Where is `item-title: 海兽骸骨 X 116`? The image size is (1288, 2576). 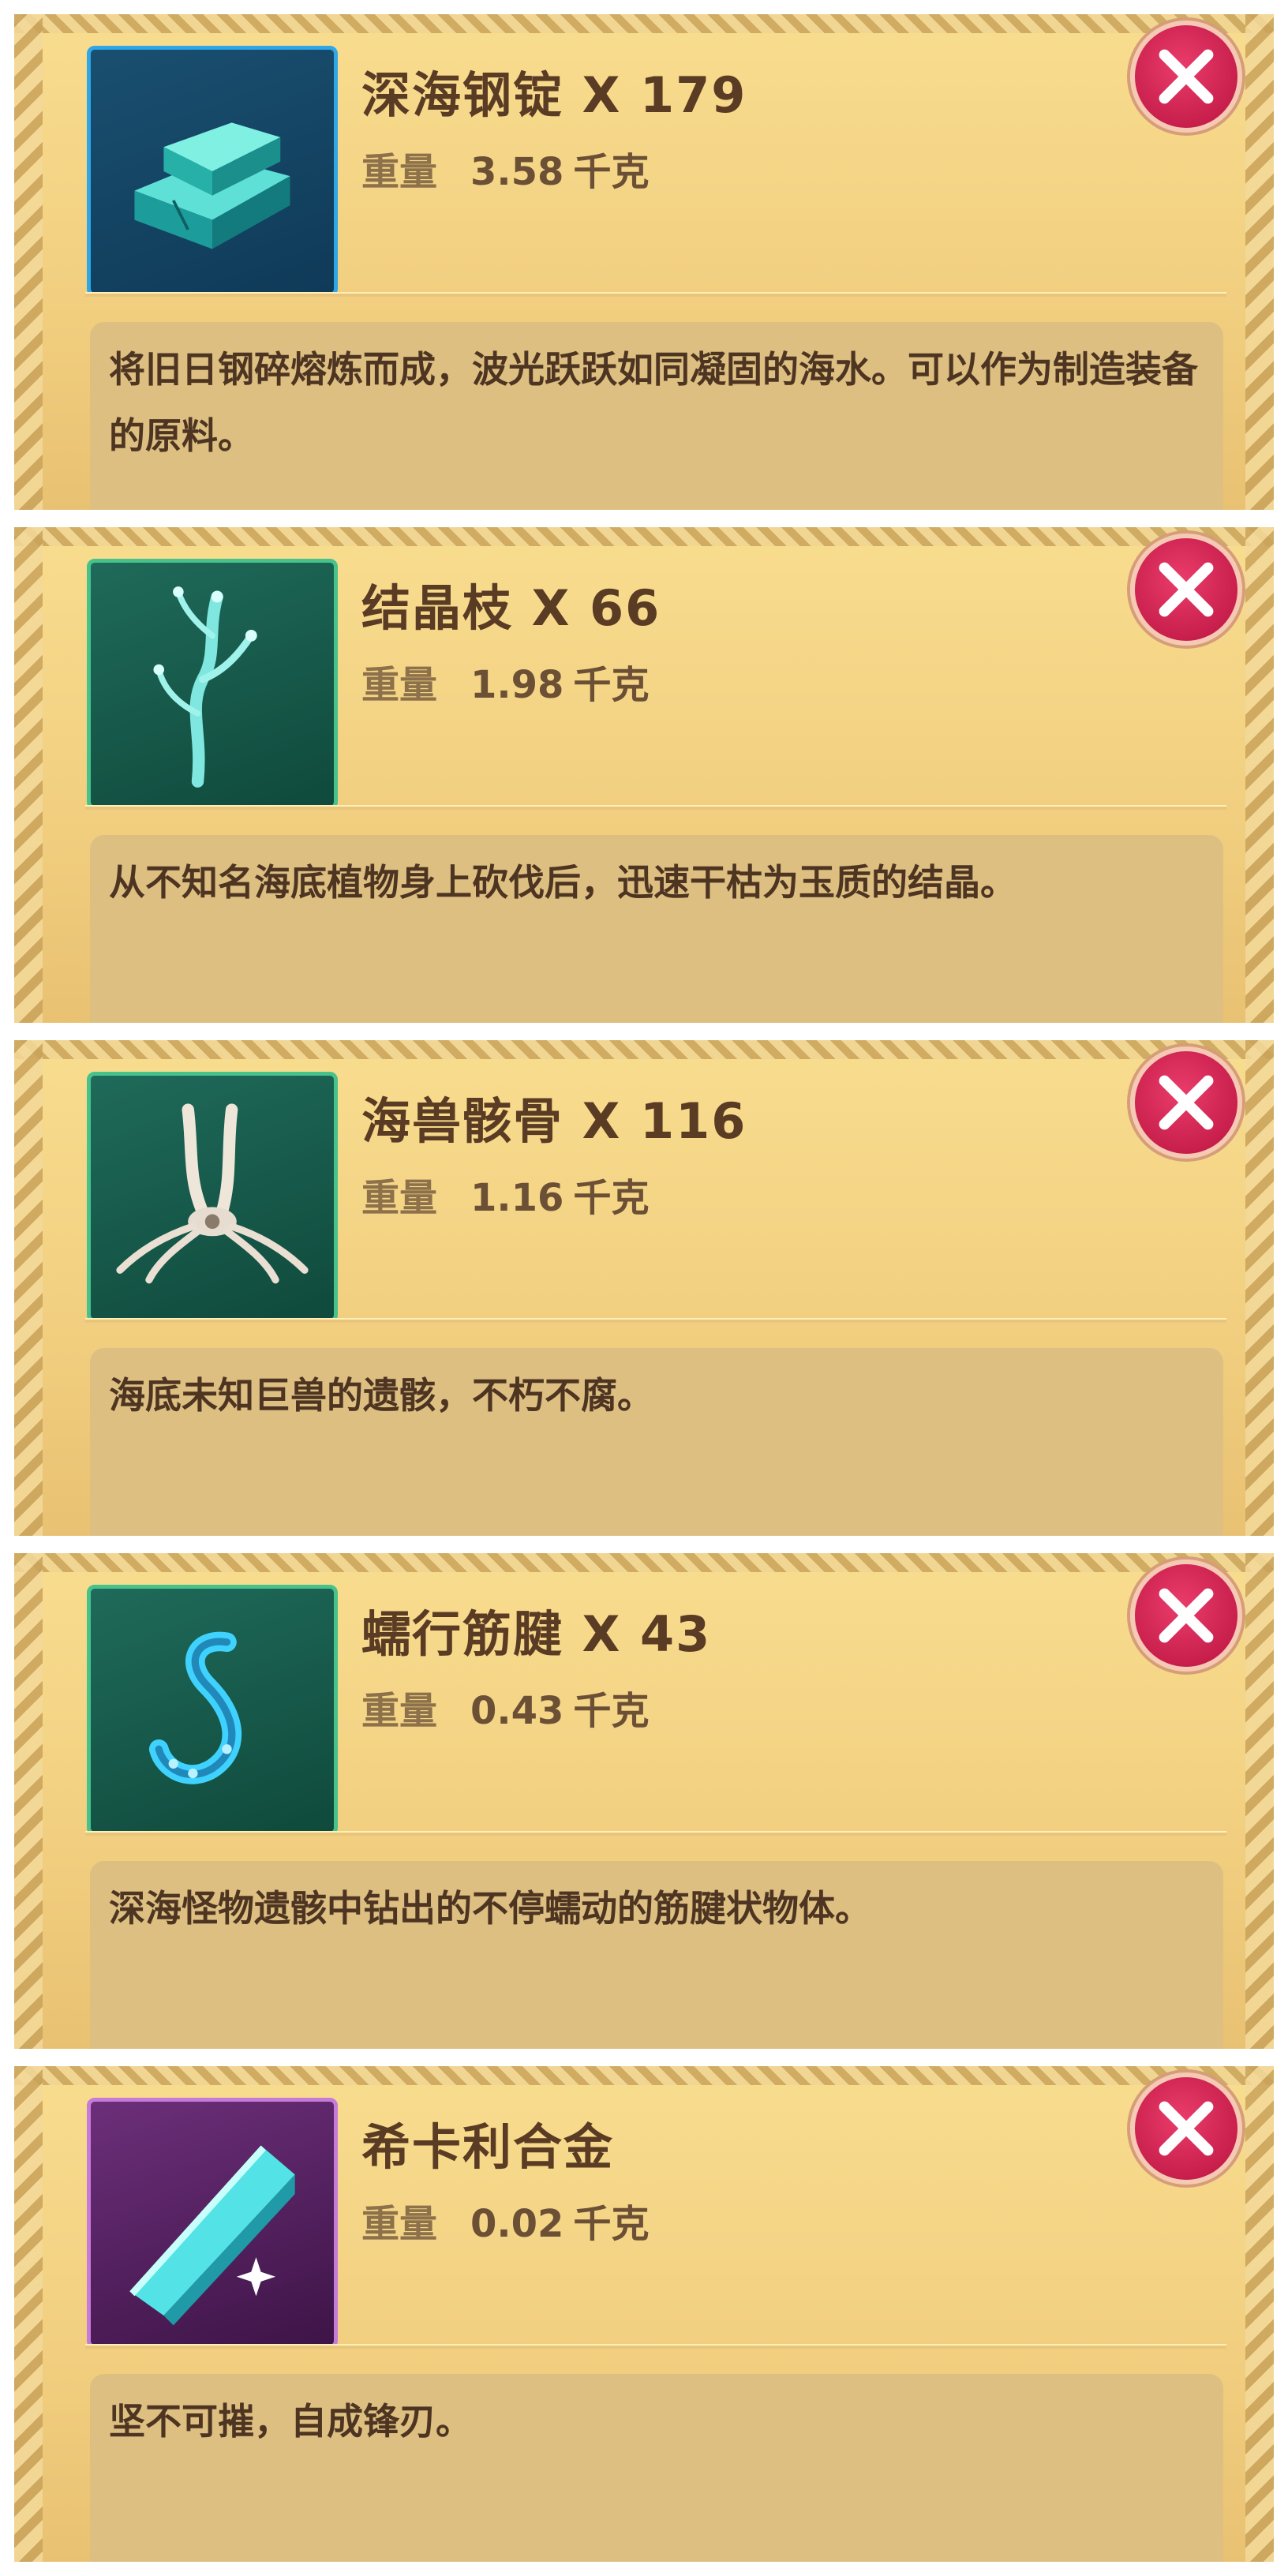
item-title: 海兽骸骨 X 116 is located at coordinates (554, 1116).